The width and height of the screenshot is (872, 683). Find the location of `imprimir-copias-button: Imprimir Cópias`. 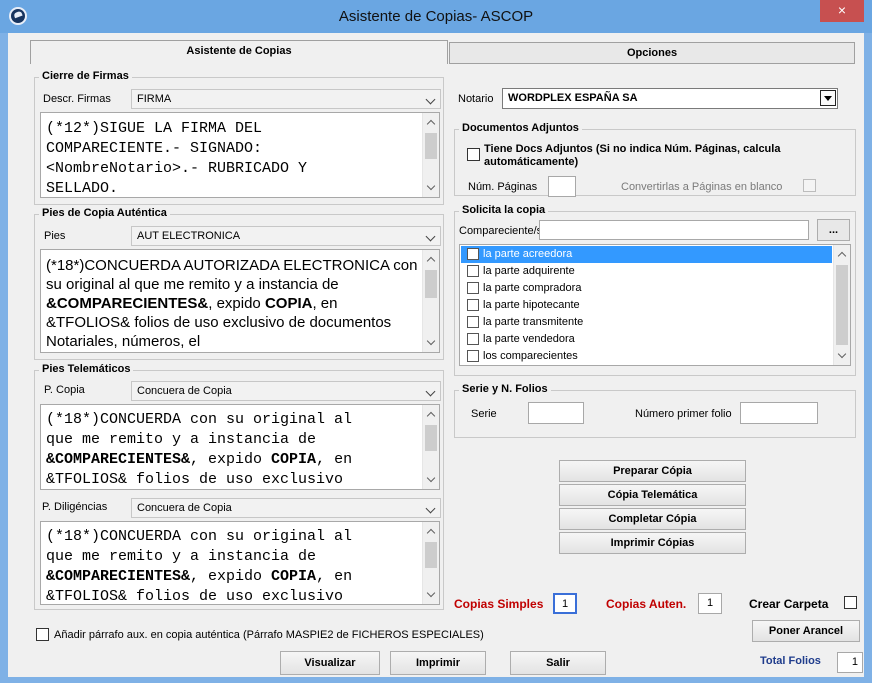

imprimir-copias-button: Imprimir Cópias is located at coordinates (652, 543).